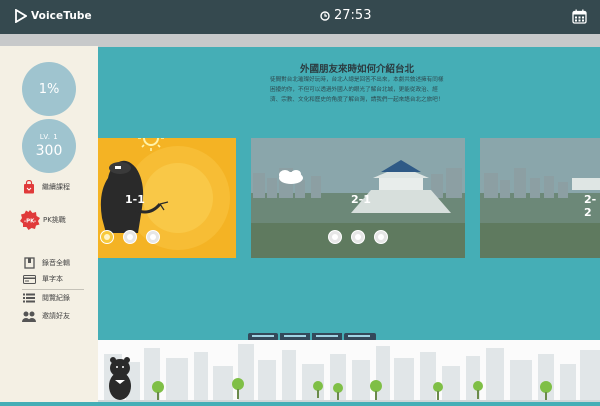 This screenshot has width=600, height=406. What do you see at coordinates (56, 316) in the screenshot?
I see `sidebar-item-label: 邀請好友` at bounding box center [56, 316].